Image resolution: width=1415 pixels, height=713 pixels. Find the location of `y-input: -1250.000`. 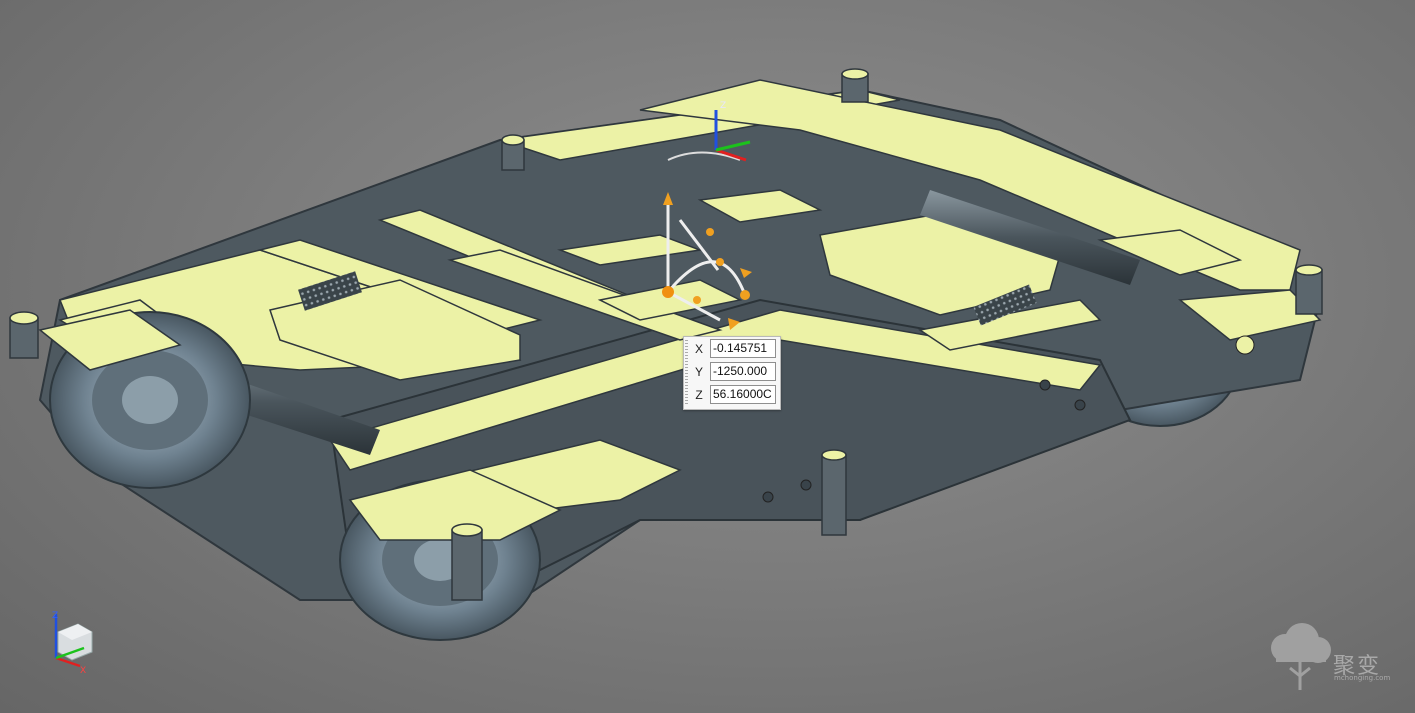

y-input: -1250.000 is located at coordinates (743, 371).